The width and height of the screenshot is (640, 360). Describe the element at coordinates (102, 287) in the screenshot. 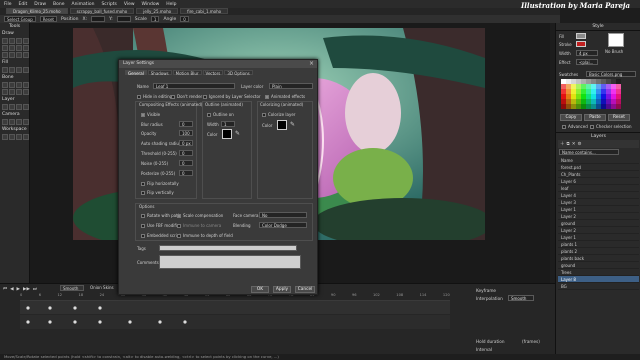

I see `onion-skins-toggle: Onion Skins` at that location.